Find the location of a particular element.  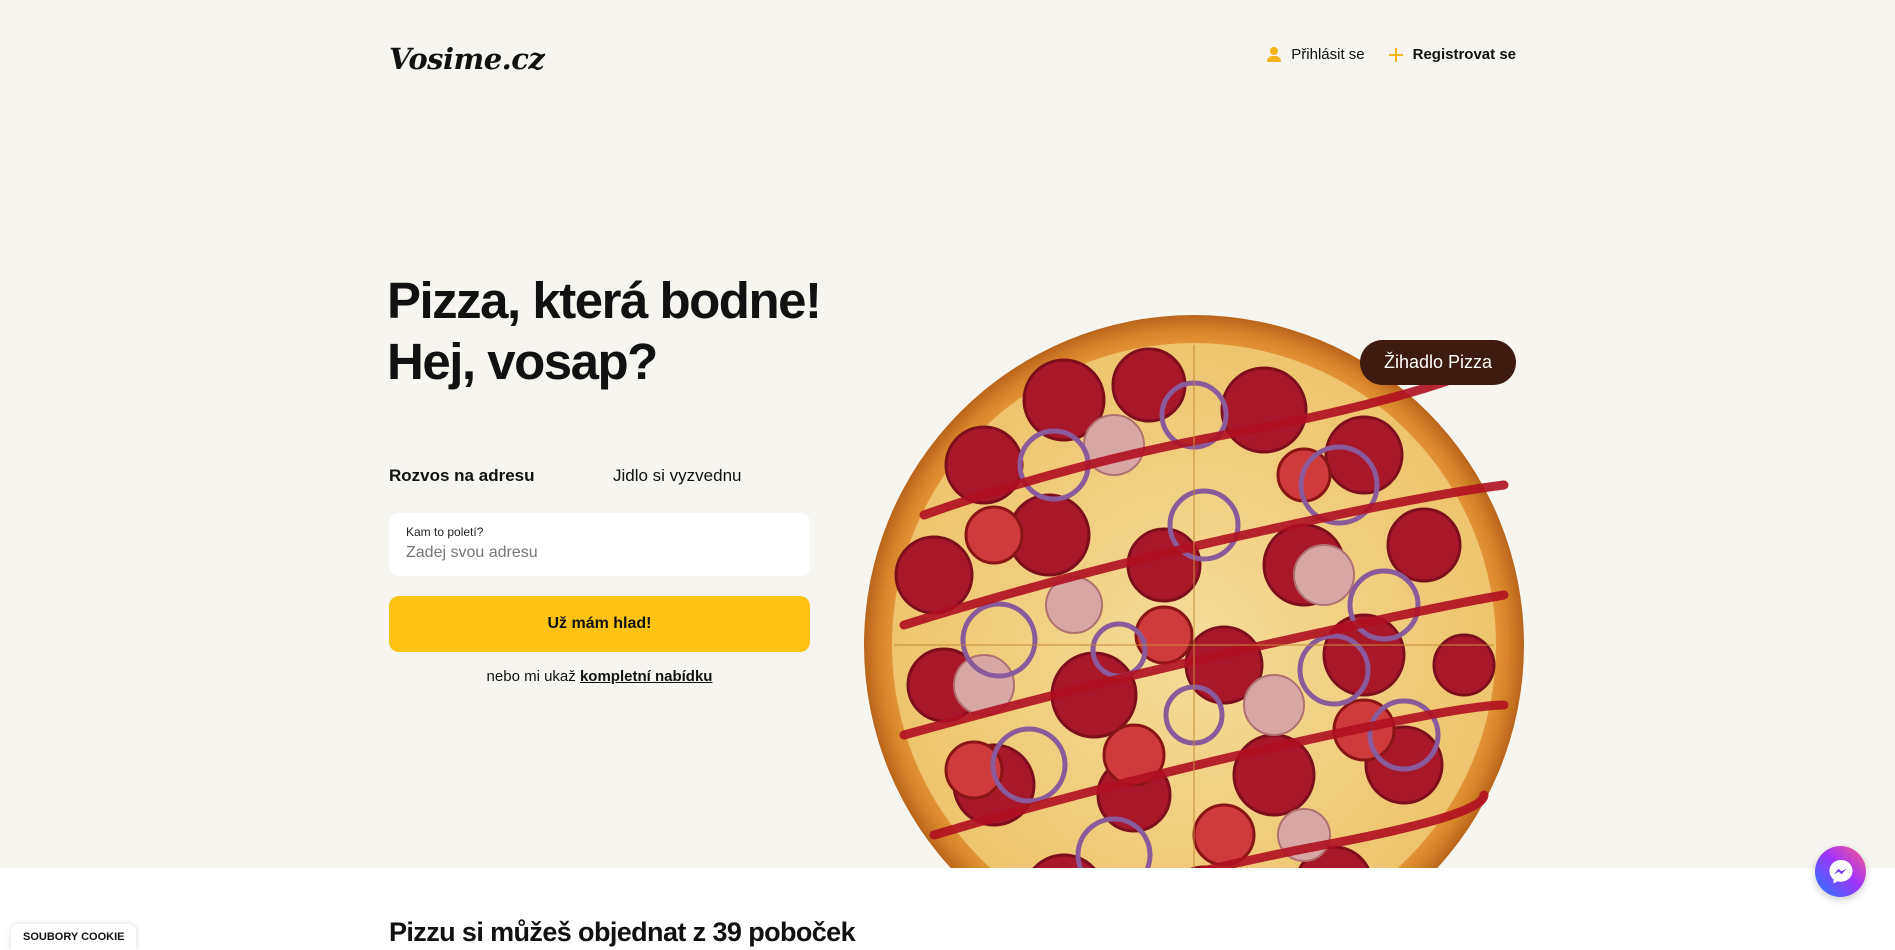

address-label: Kam to poletí? is located at coordinates (445, 532).